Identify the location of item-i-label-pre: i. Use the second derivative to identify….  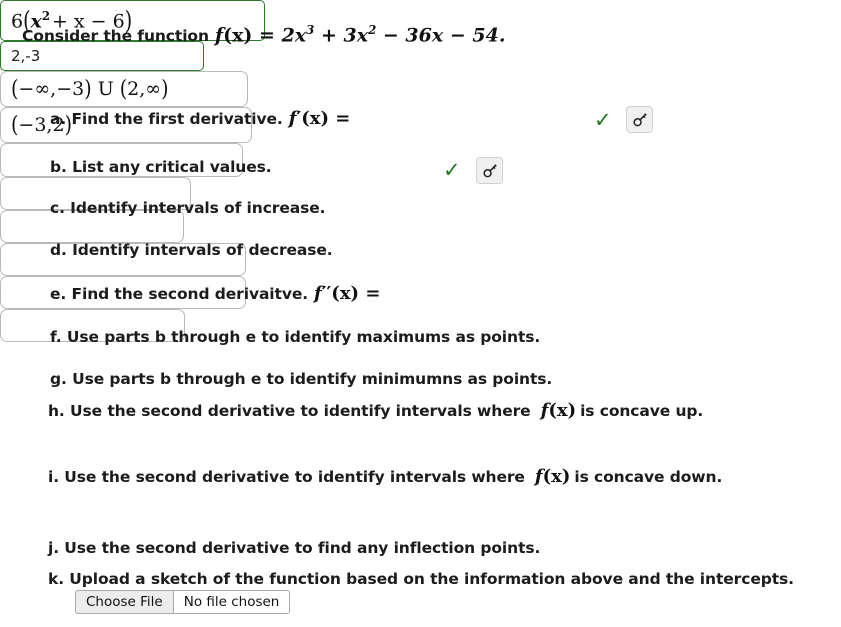
(286, 476).